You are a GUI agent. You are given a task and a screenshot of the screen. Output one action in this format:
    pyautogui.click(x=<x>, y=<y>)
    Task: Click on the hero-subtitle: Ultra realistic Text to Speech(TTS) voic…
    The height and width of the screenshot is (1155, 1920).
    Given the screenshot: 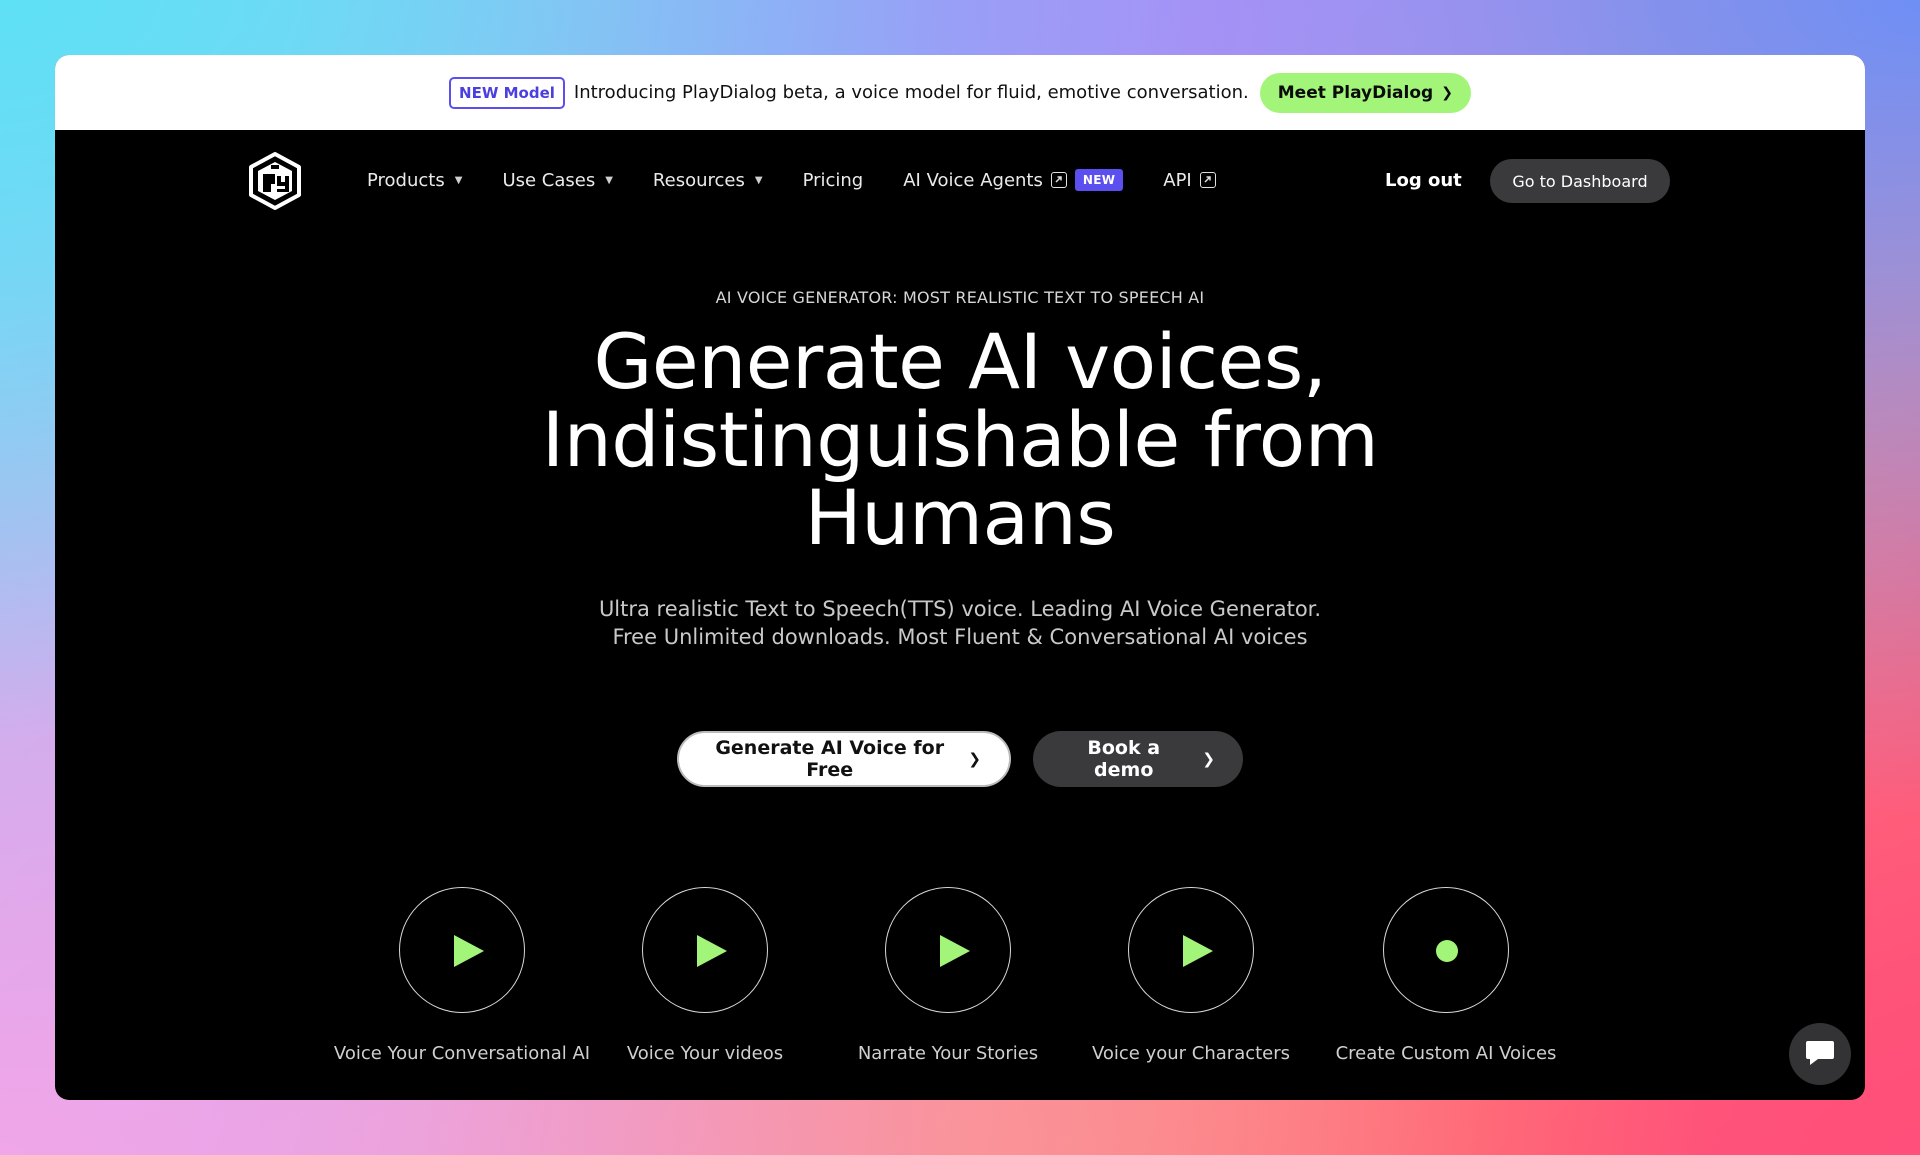 What is the action you would take?
    pyautogui.click(x=960, y=623)
    